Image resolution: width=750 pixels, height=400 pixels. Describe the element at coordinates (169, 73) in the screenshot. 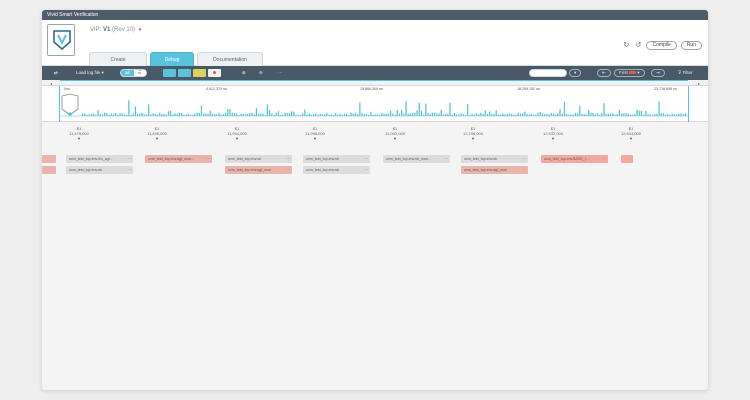

I see `filter-info-chip` at that location.